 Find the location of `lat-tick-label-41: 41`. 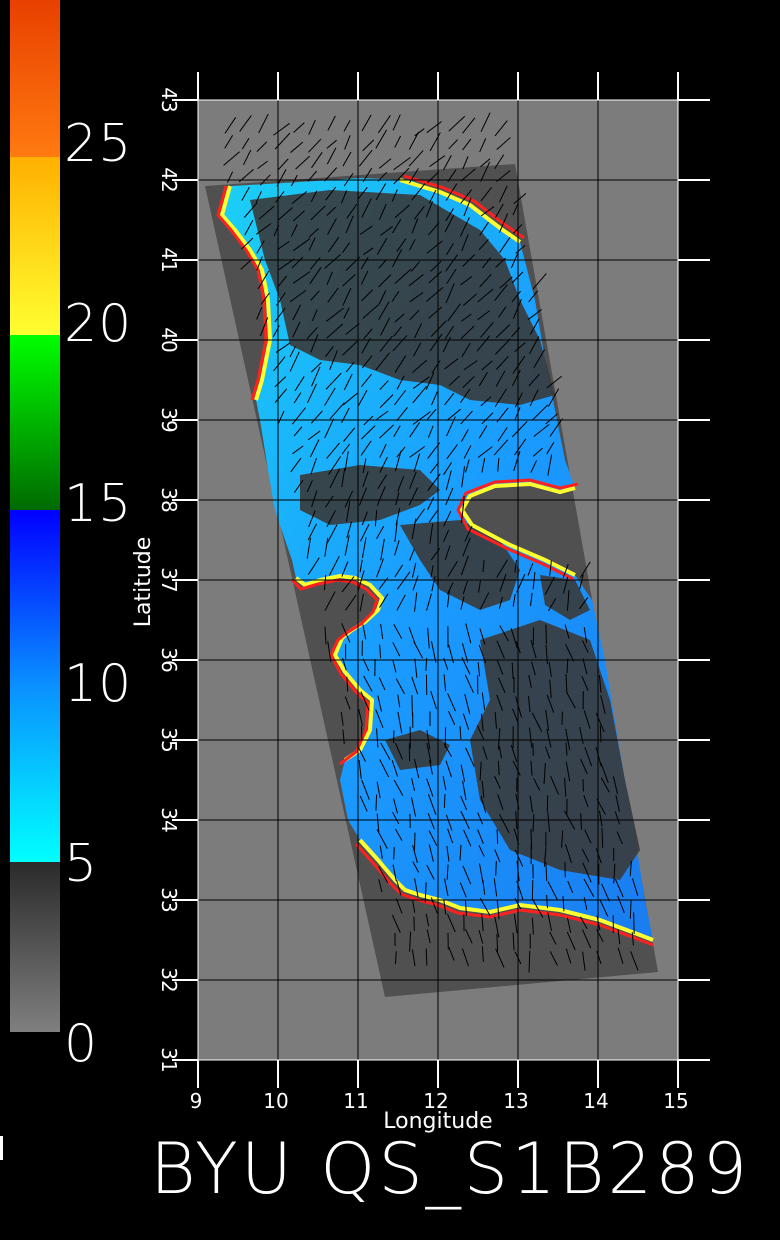

lat-tick-label-41: 41 is located at coordinates (169, 259).